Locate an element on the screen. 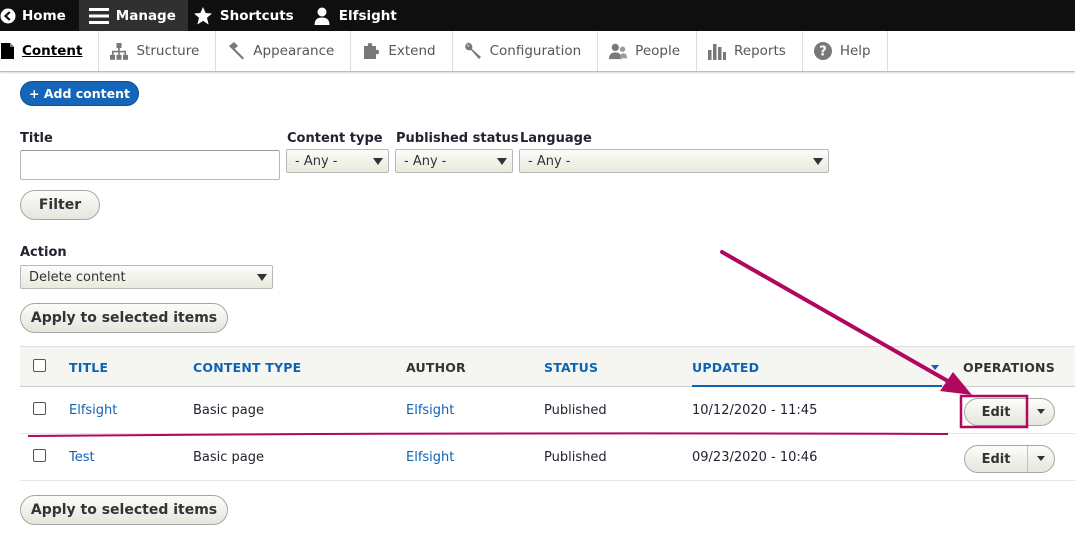  filter-button: Filter is located at coordinates (60, 205).